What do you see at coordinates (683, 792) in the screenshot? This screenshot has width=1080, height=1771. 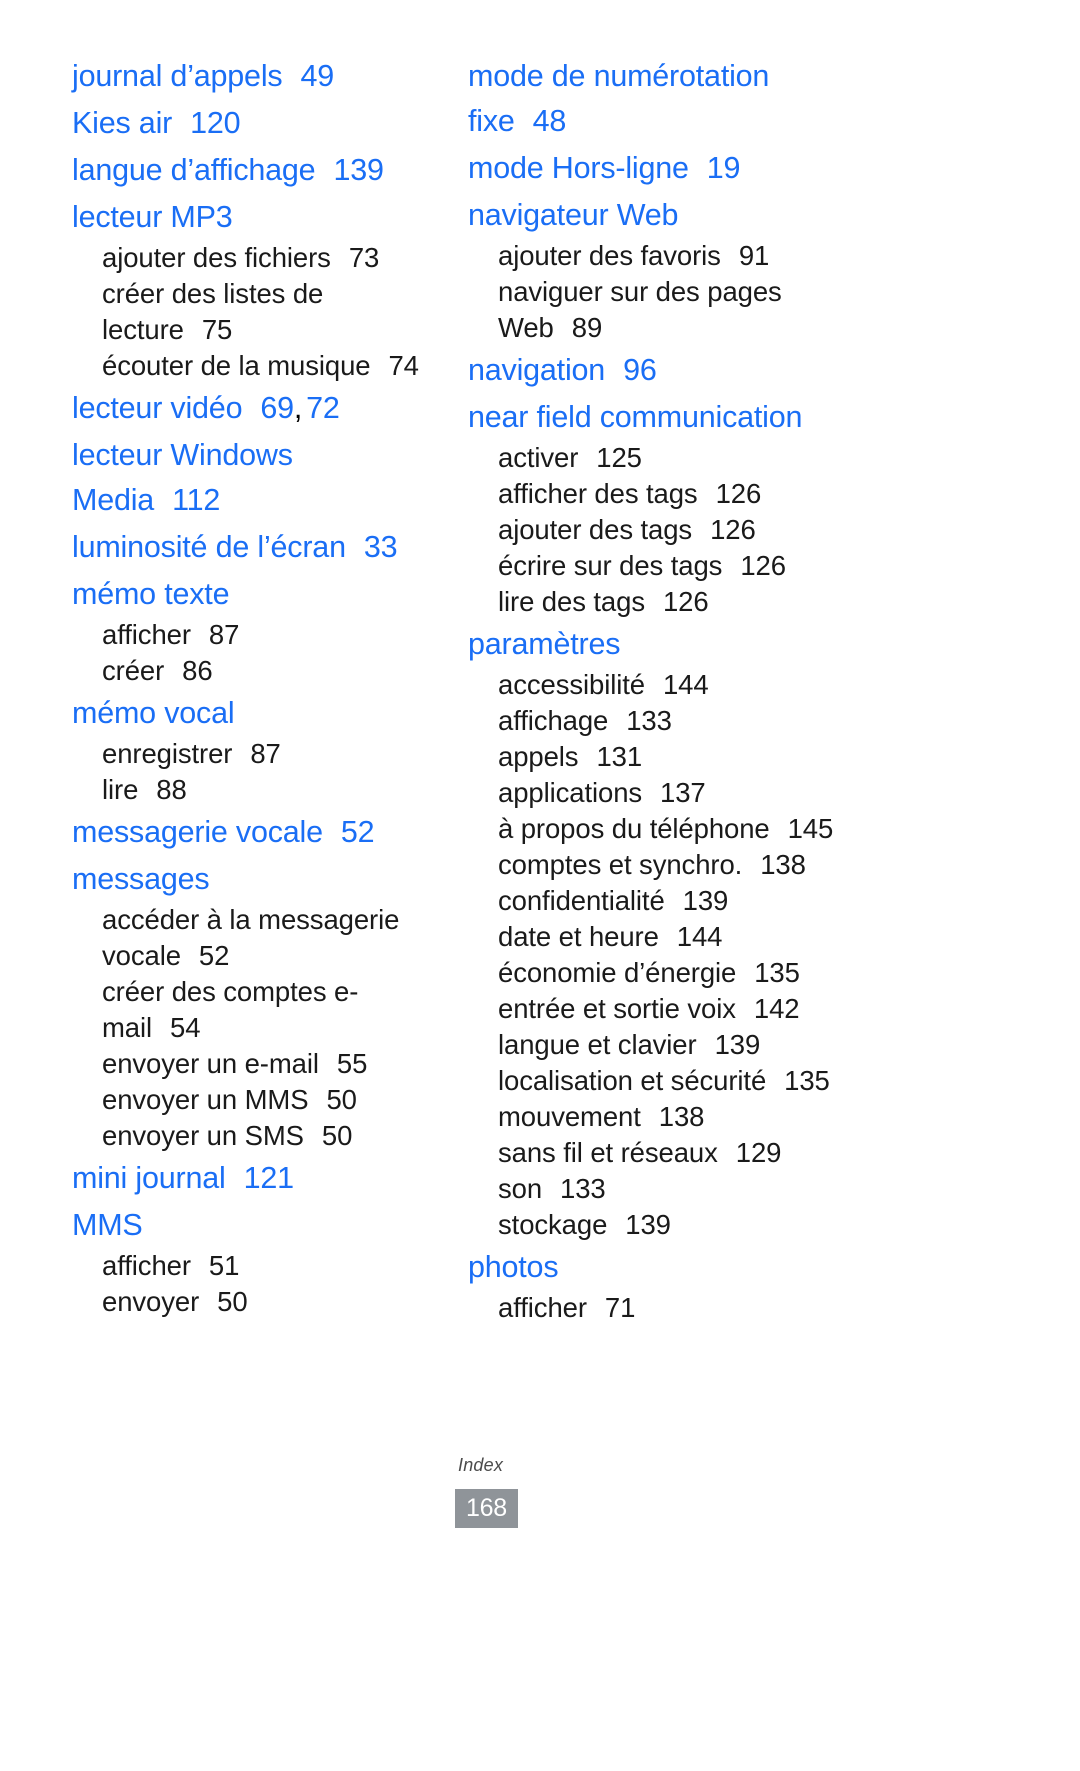 I see `index-page-number: 137` at bounding box center [683, 792].